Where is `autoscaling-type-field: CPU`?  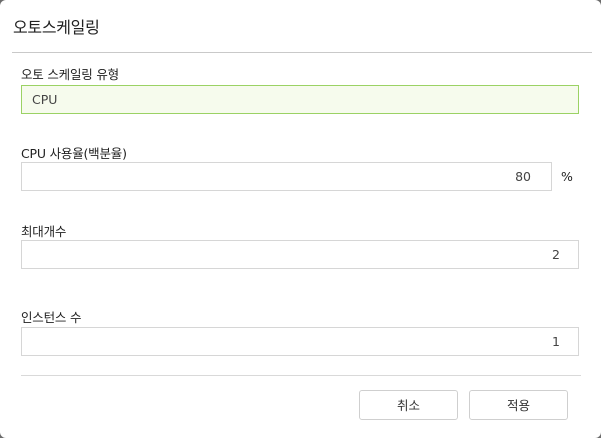 autoscaling-type-field: CPU is located at coordinates (300, 99).